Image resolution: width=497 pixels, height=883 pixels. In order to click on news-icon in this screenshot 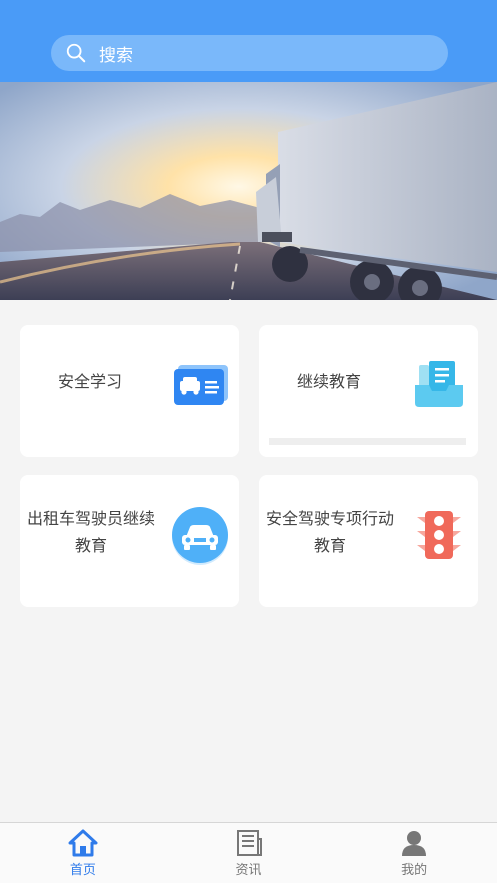, I will do `click(249, 843)`.